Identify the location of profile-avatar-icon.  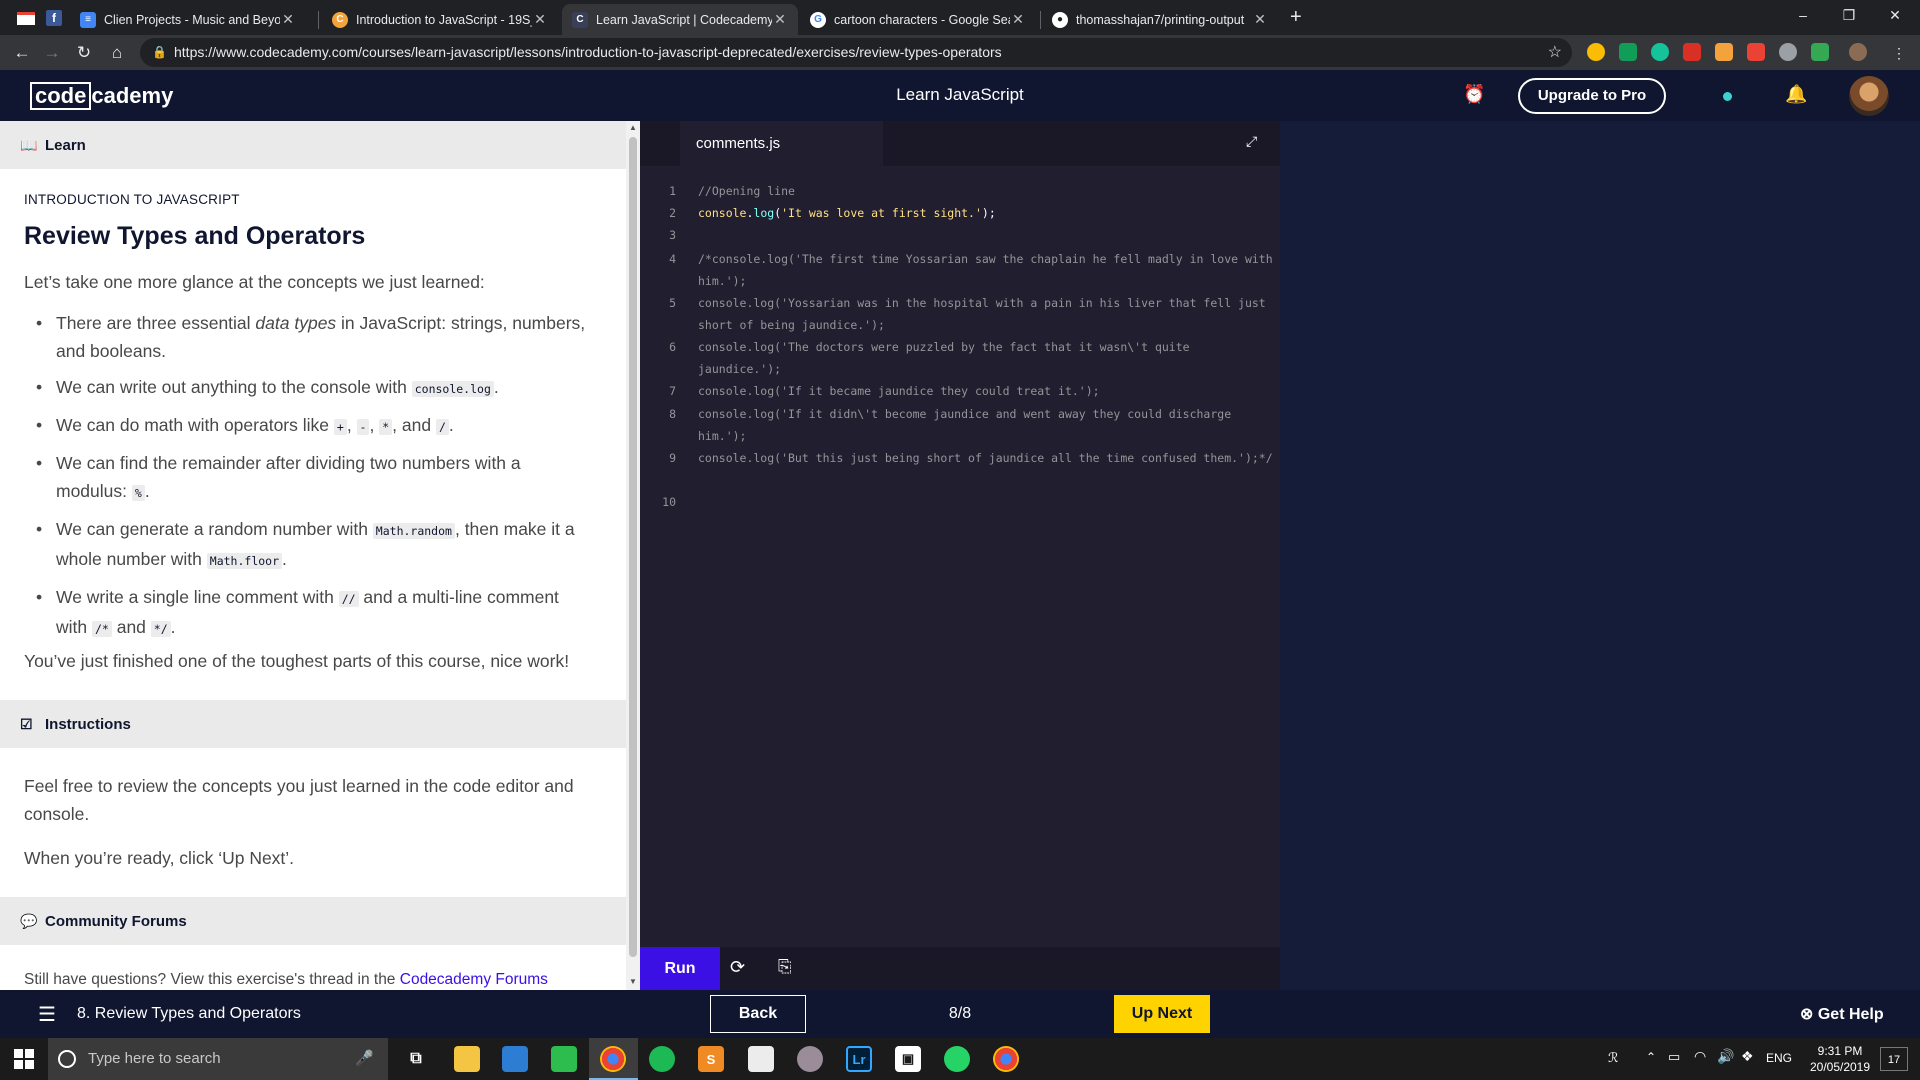
(1858, 52).